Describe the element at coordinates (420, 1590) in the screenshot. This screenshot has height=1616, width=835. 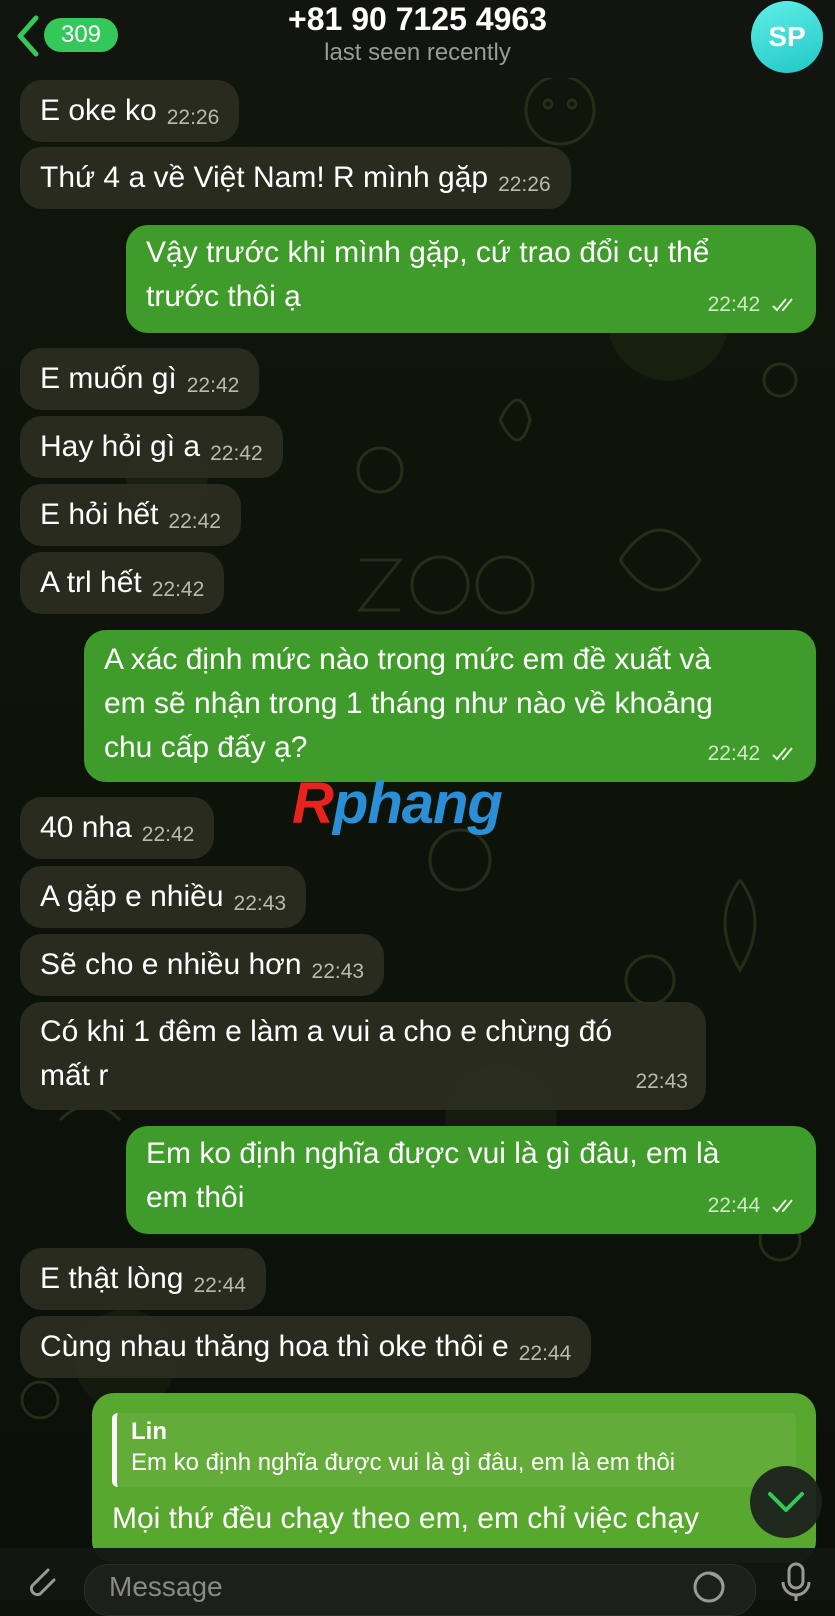
I see `message-input: Message` at that location.